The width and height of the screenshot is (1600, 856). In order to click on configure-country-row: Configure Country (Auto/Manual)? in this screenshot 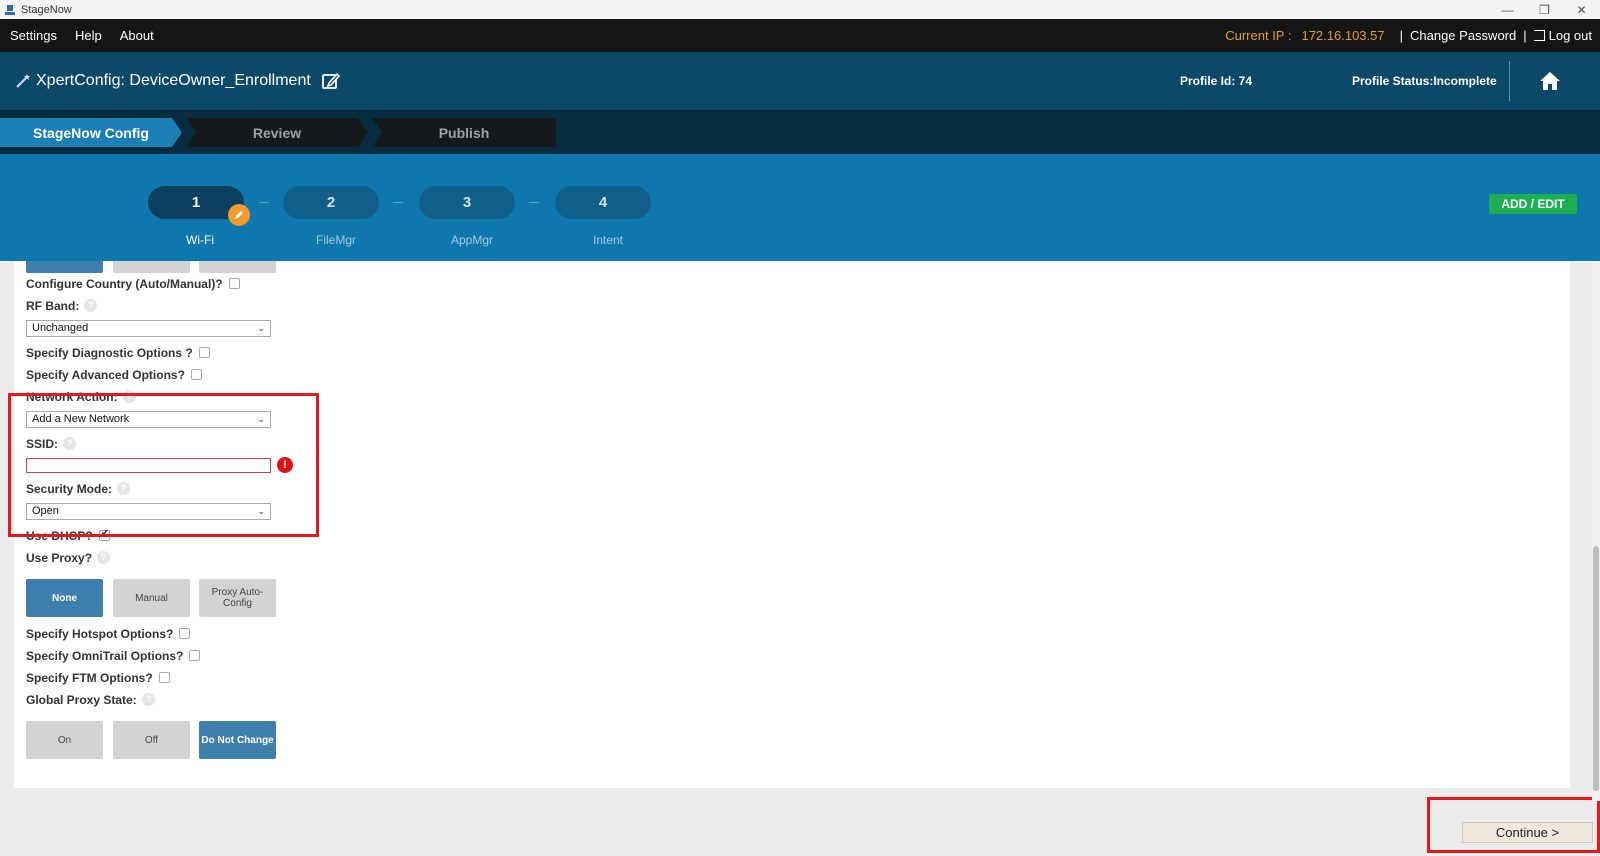, I will do `click(133, 284)`.